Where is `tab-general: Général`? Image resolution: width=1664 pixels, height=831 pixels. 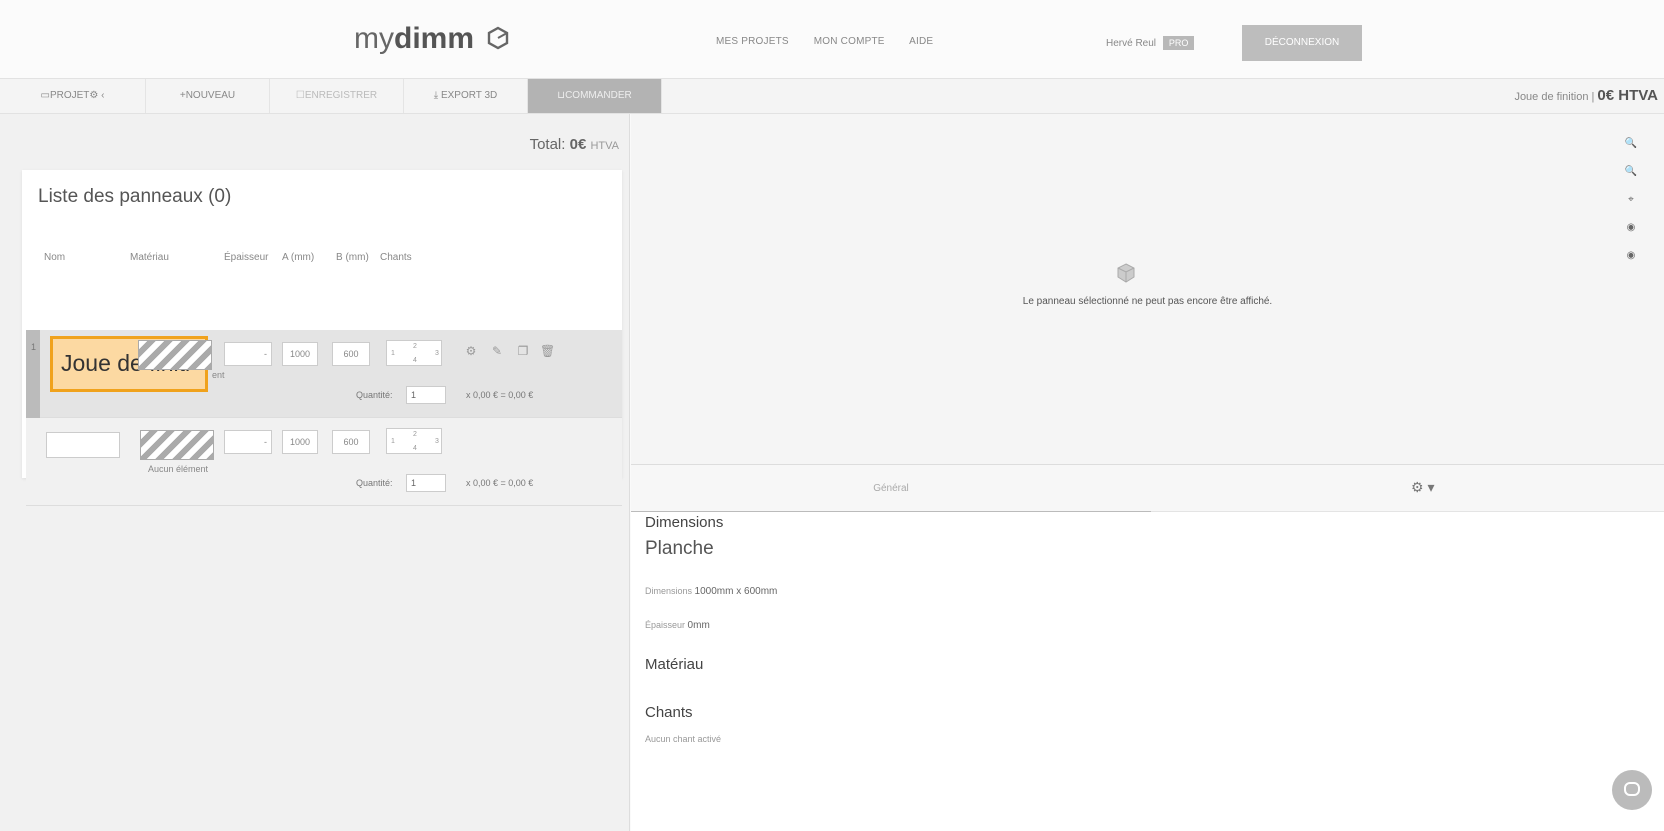
tab-general: Général is located at coordinates (891, 489).